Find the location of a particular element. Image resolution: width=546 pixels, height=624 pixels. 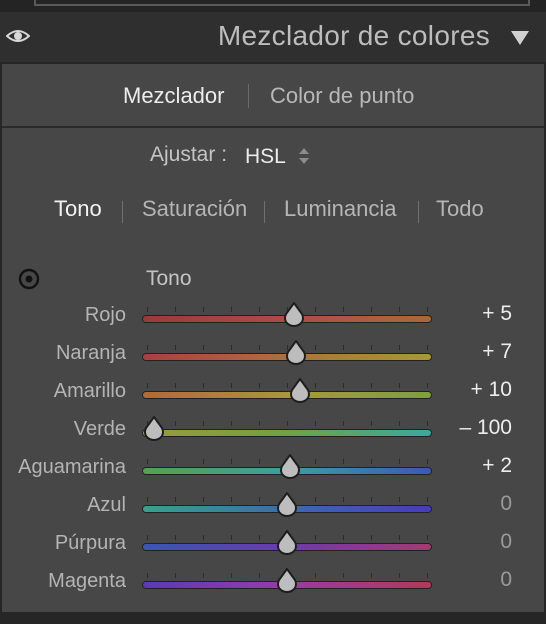

tab-todo: Todo is located at coordinates (460, 209).